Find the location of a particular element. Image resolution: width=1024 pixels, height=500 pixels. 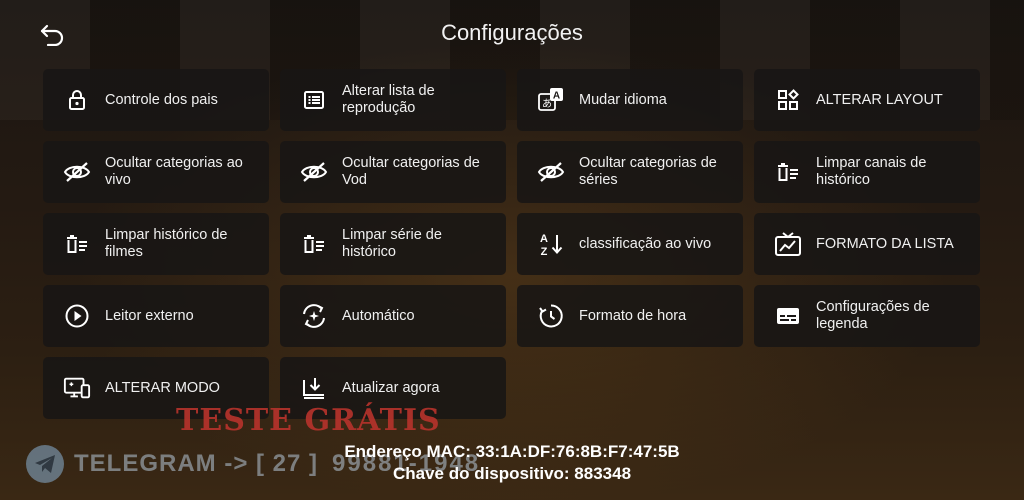

download-icon is located at coordinates (314, 388).